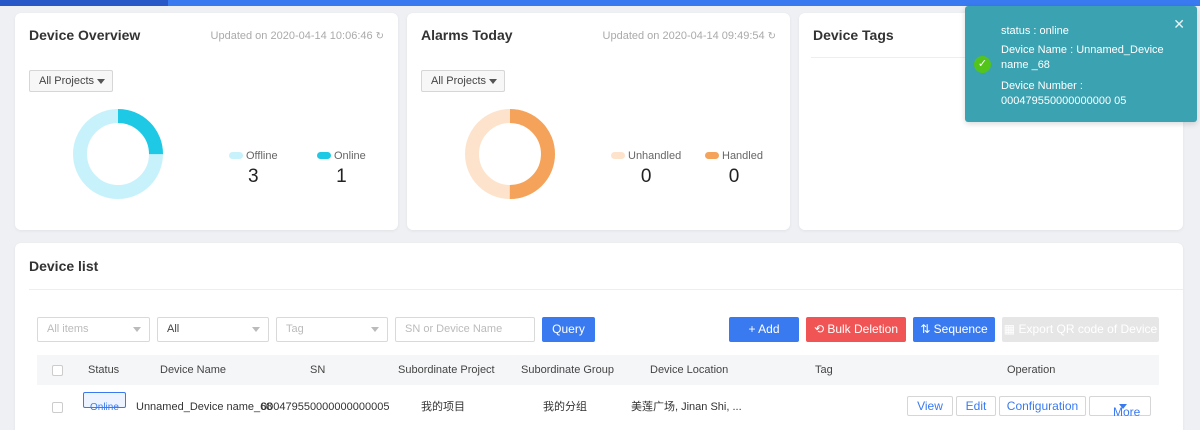 Image resolution: width=1200 pixels, height=430 pixels. I want to click on select-all-checkbox, so click(57, 370).